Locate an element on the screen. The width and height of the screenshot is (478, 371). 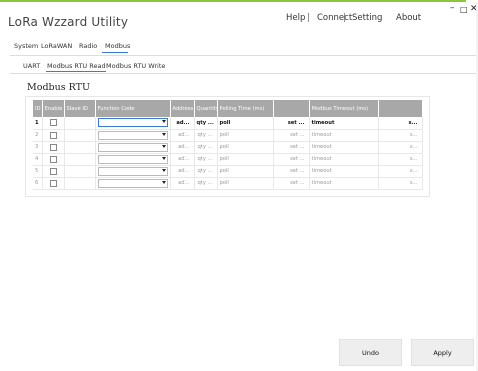
column-header-timeout-set is located at coordinates (400, 108).